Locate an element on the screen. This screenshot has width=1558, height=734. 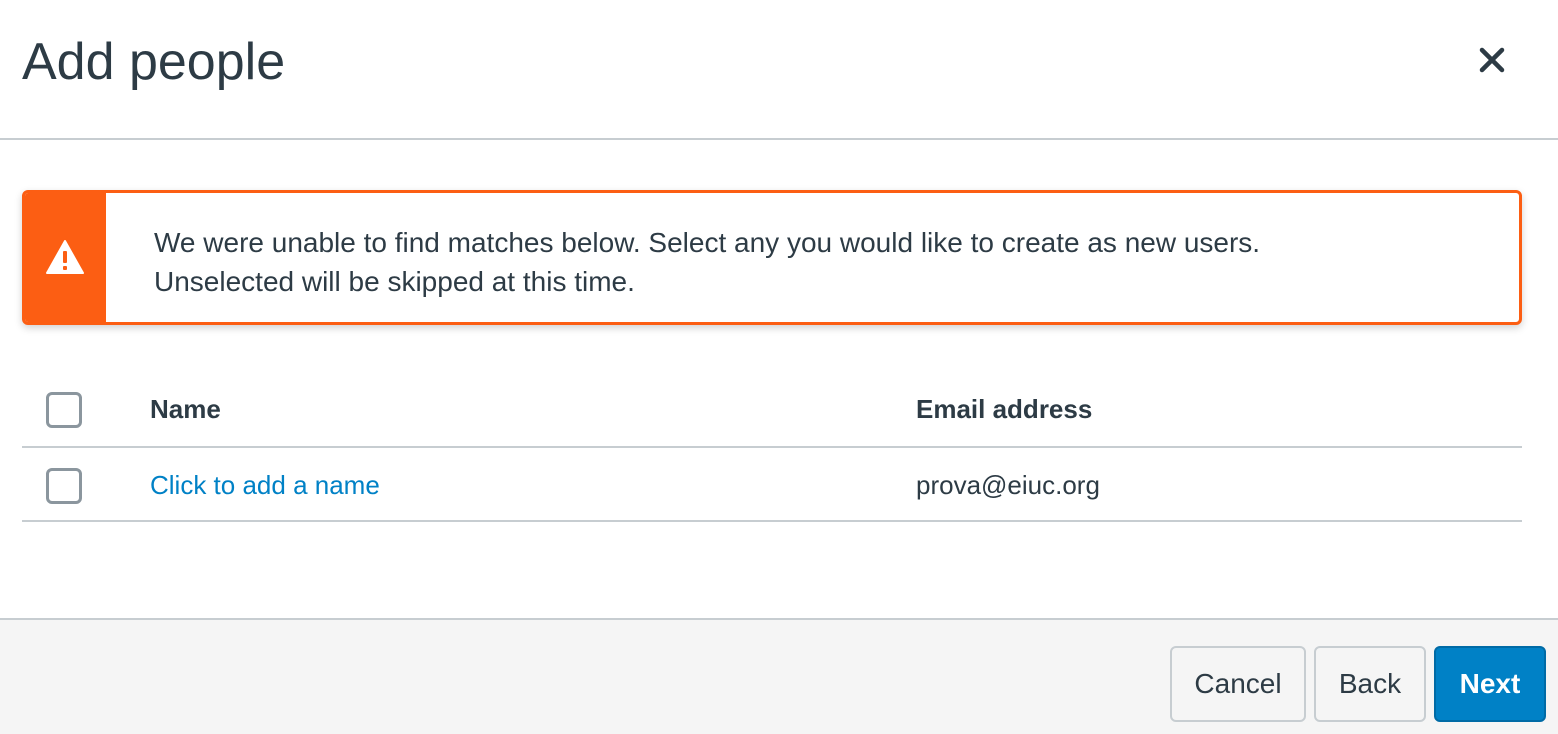
alert-icon-container is located at coordinates (65, 257).